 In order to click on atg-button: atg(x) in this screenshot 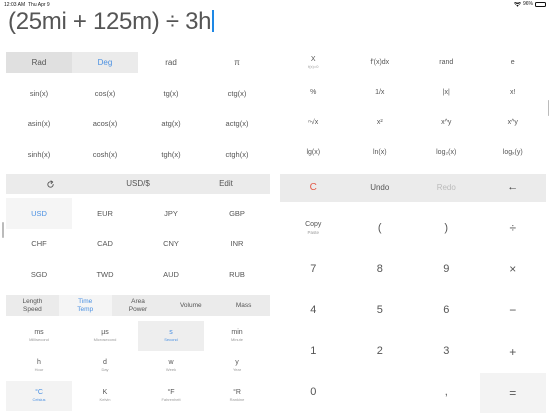, I will do `click(171, 124)`.